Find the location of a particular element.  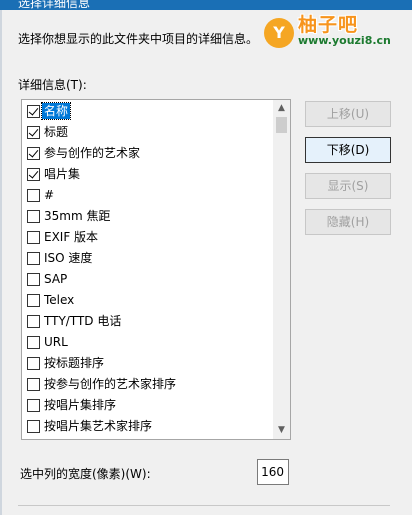

list-item: 35mm 焦距 is located at coordinates (147, 216).